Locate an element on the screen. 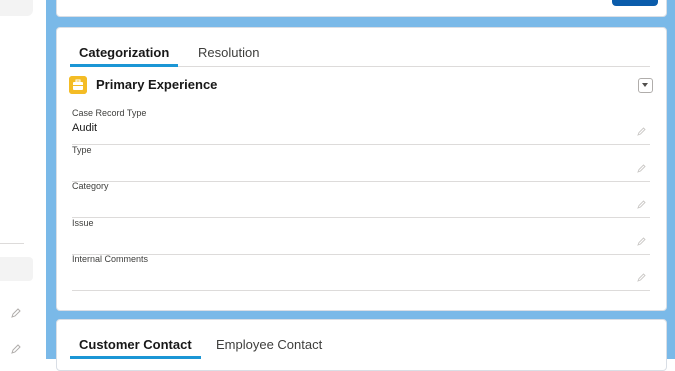  tab-employee-contact: Employee Contact is located at coordinates (269, 347).